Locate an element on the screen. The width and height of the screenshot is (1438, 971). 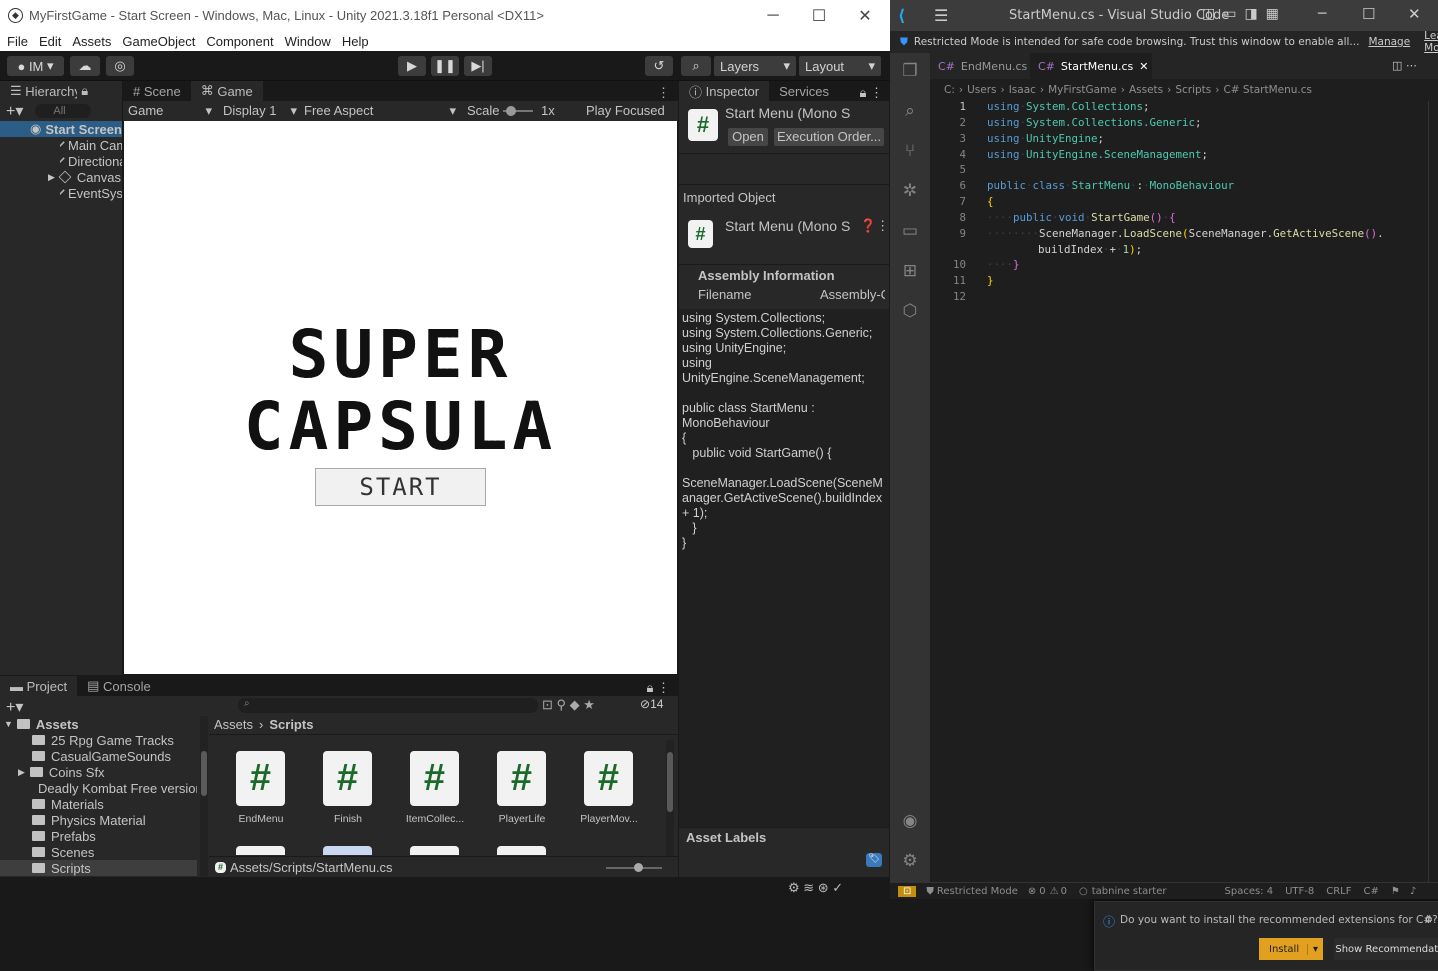
tab-project: ▬ Project is located at coordinates (39, 686).